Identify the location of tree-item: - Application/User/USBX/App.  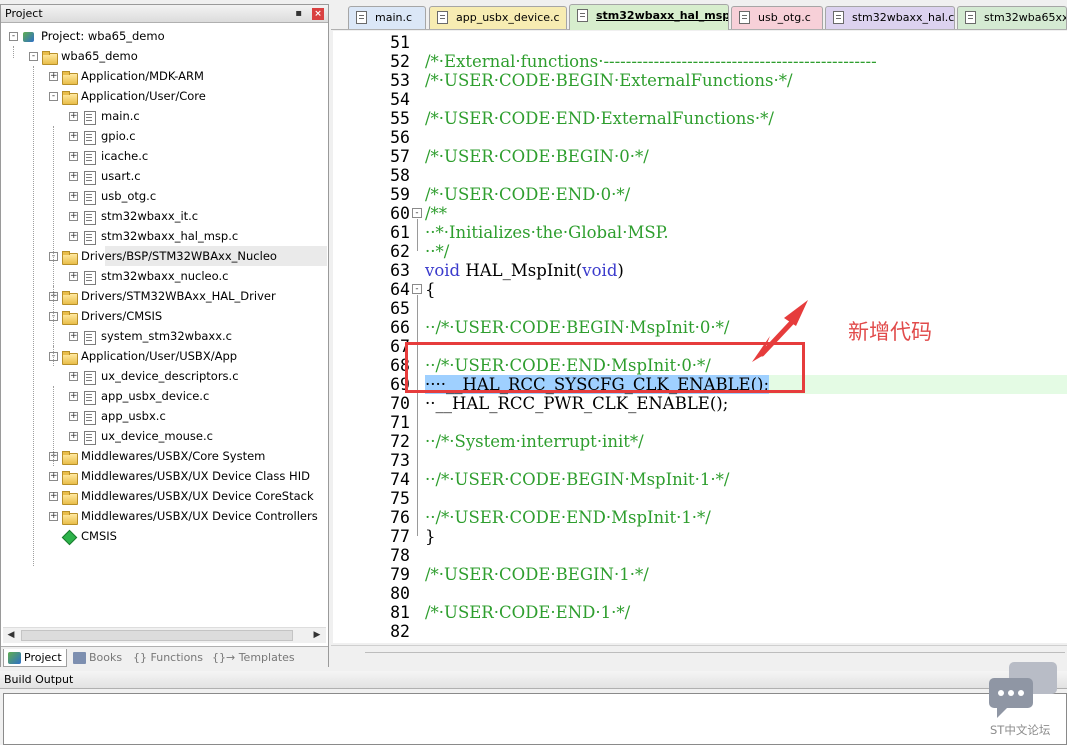
(143, 356).